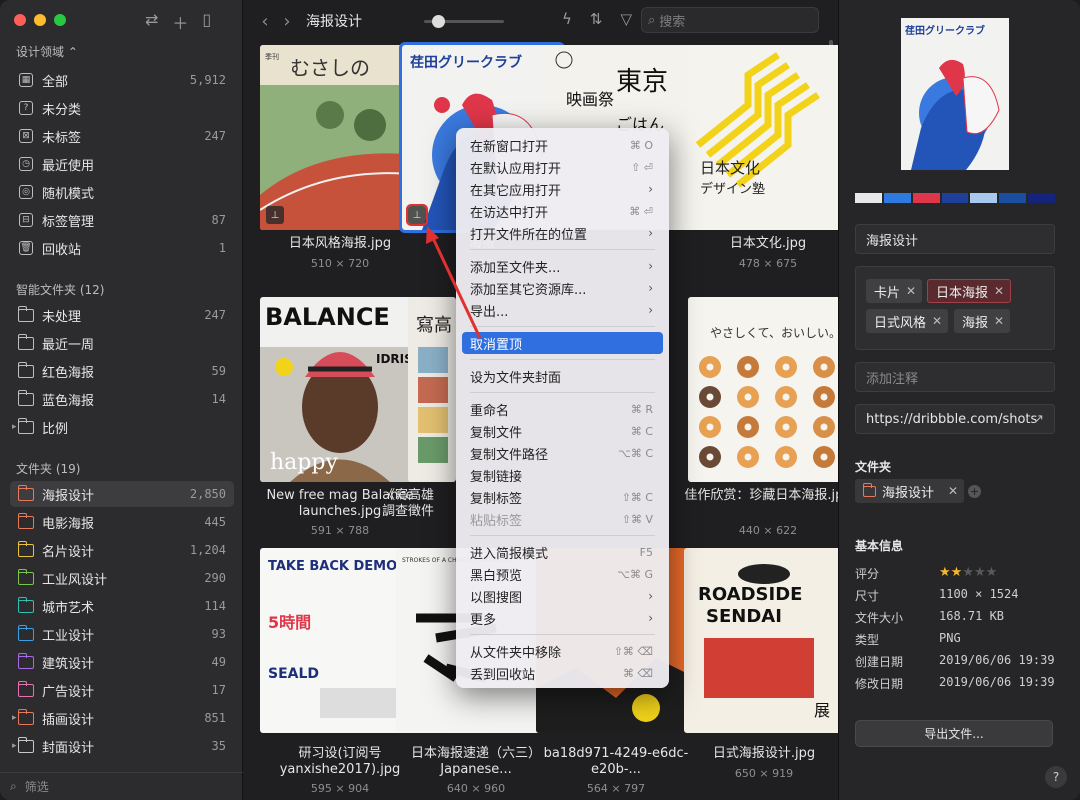  I want to click on folder-item: 电影海报 445, so click(122, 522).